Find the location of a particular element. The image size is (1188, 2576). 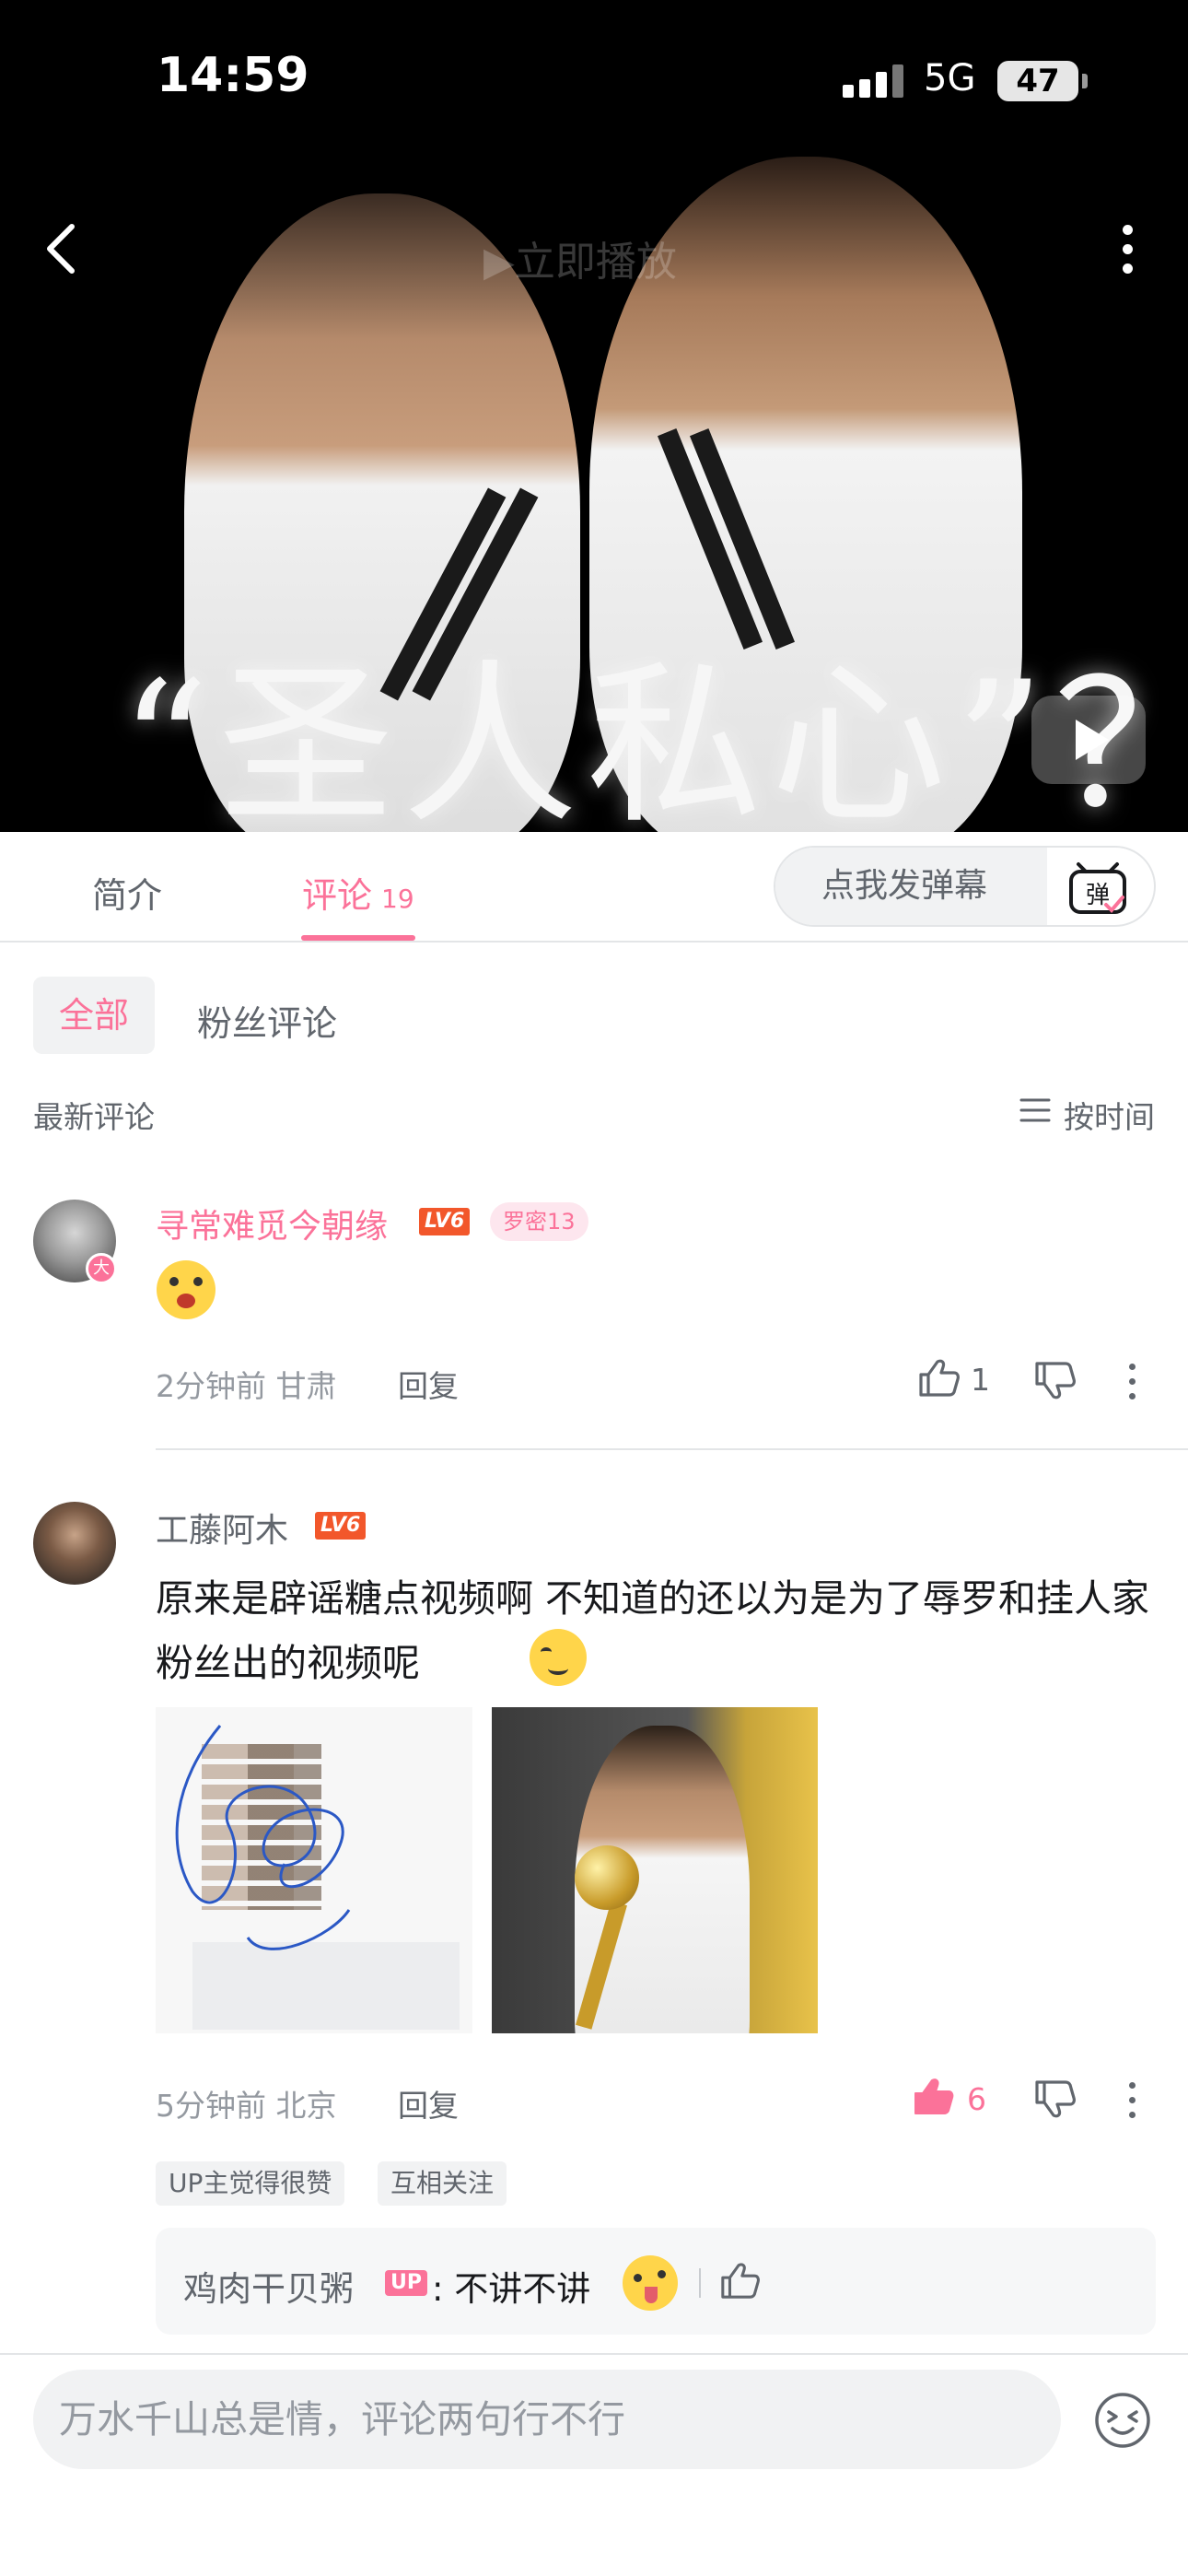

video-caption: “圣人私心”？ is located at coordinates (654, 738).